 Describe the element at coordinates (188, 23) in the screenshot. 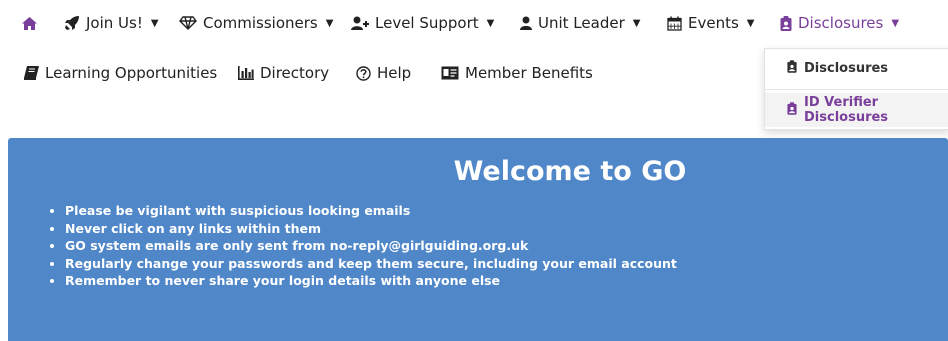

I see `diamond-icon` at that location.